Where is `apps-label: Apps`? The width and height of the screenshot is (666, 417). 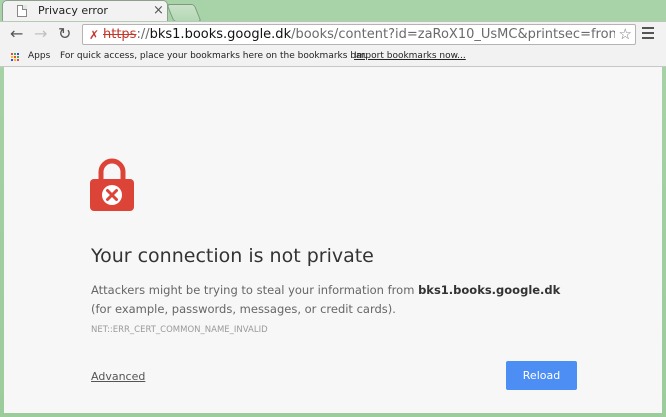
apps-label: Apps is located at coordinates (39, 56).